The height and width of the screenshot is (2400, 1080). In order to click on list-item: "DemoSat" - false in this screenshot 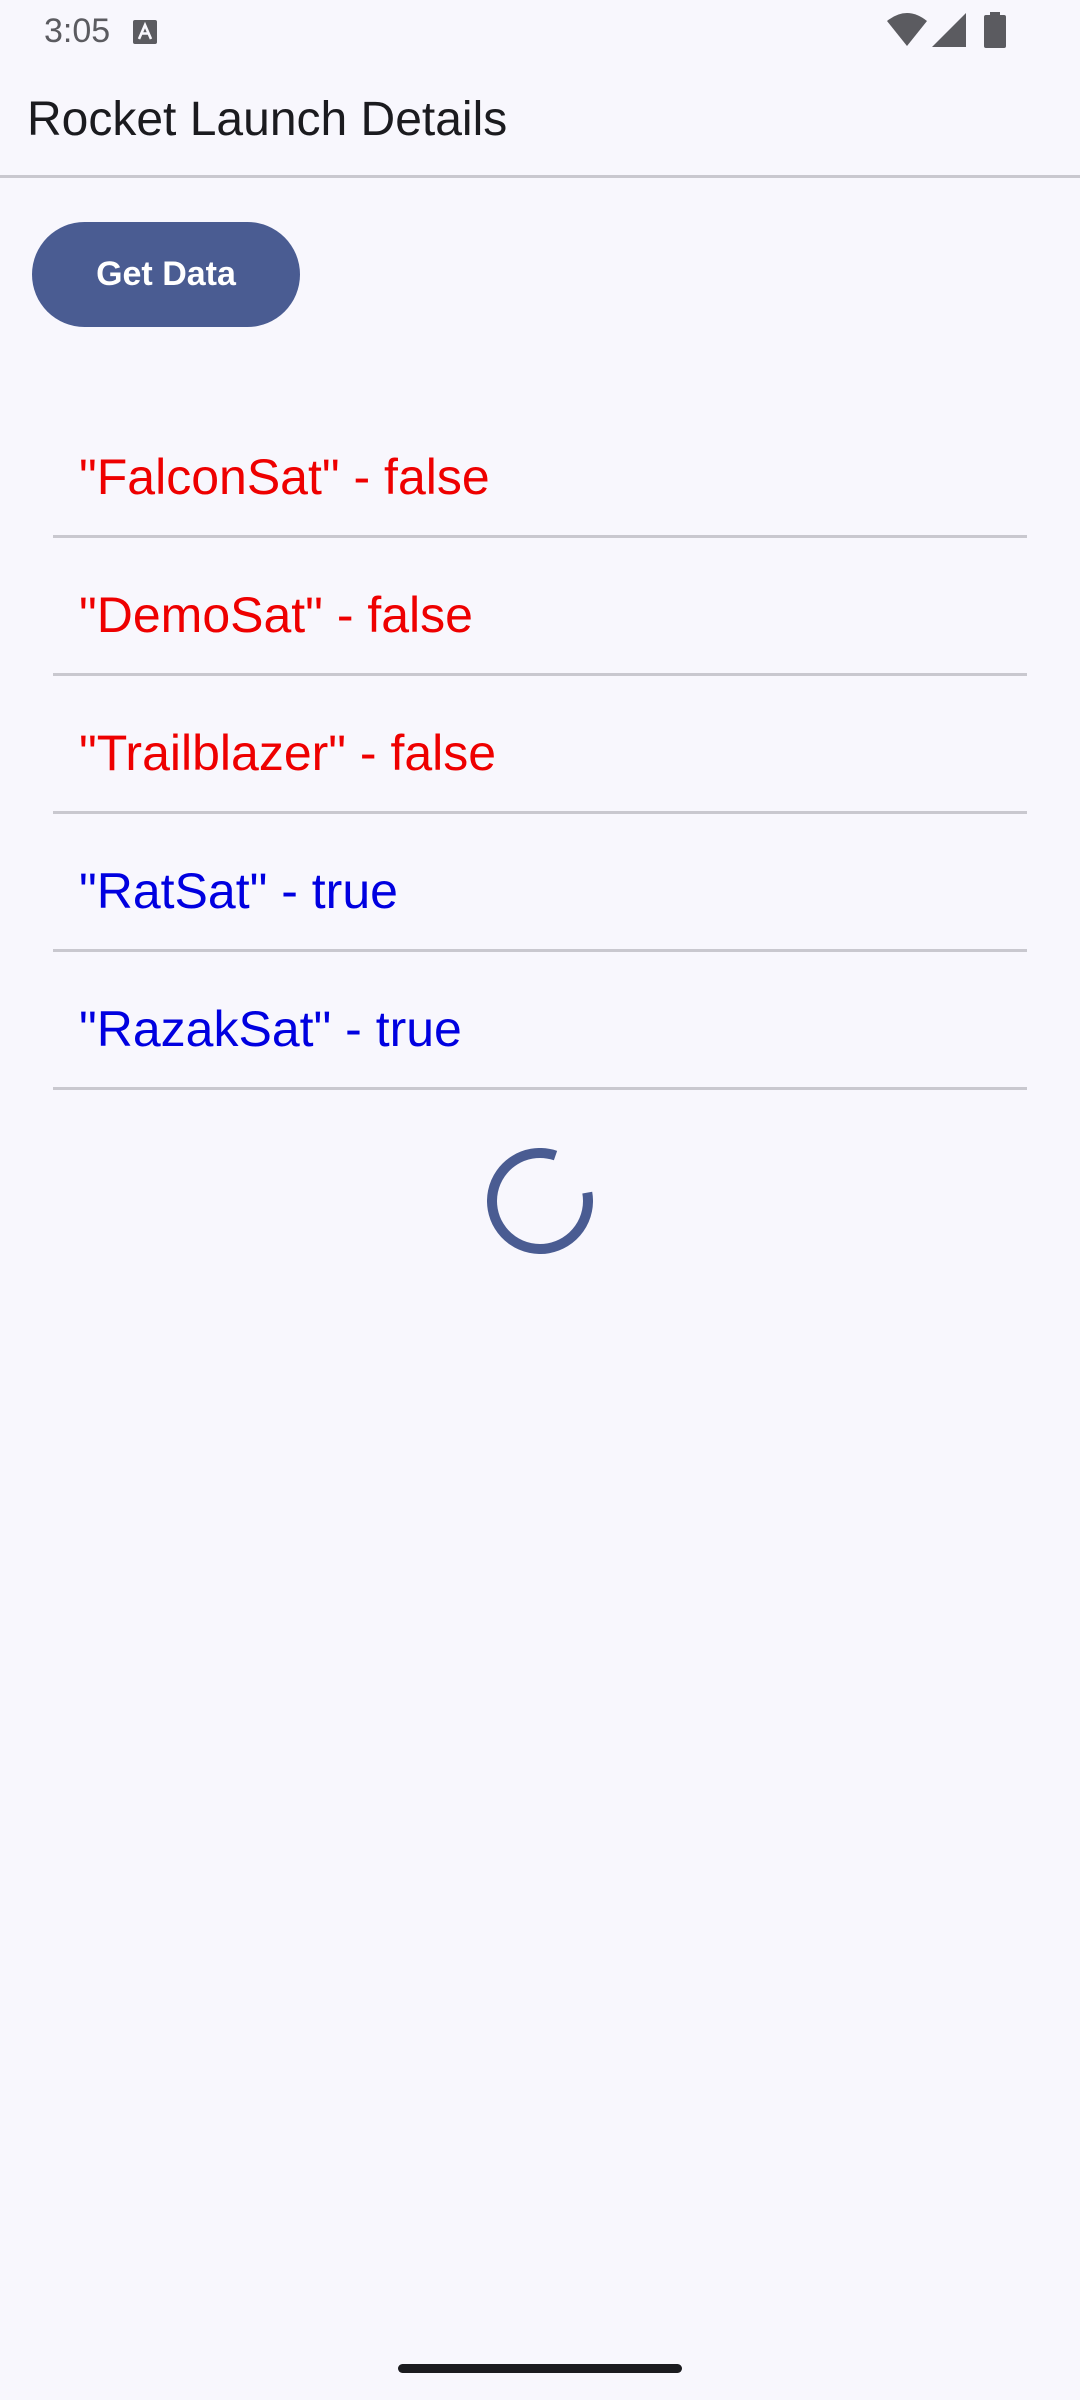, I will do `click(540, 607)`.